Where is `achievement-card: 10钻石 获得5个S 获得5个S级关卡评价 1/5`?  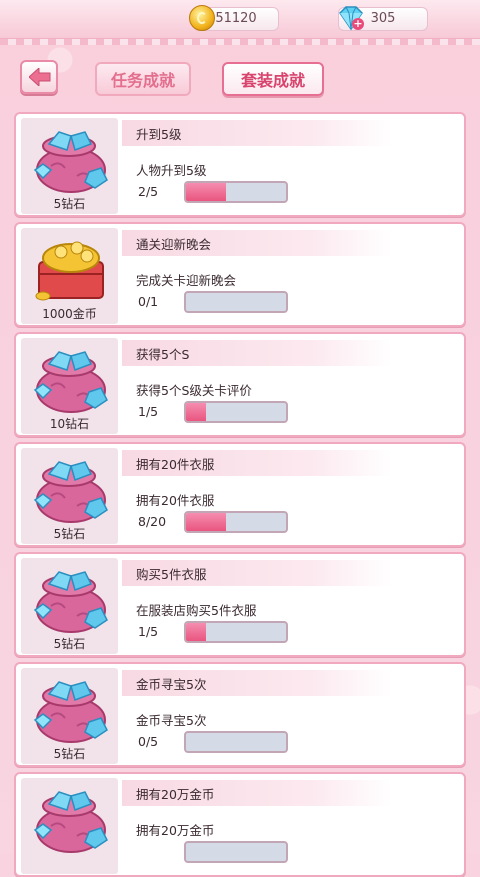
achievement-card: 10钻石 获得5个S 获得5个S级关卡评价 1/5 is located at coordinates (240, 384).